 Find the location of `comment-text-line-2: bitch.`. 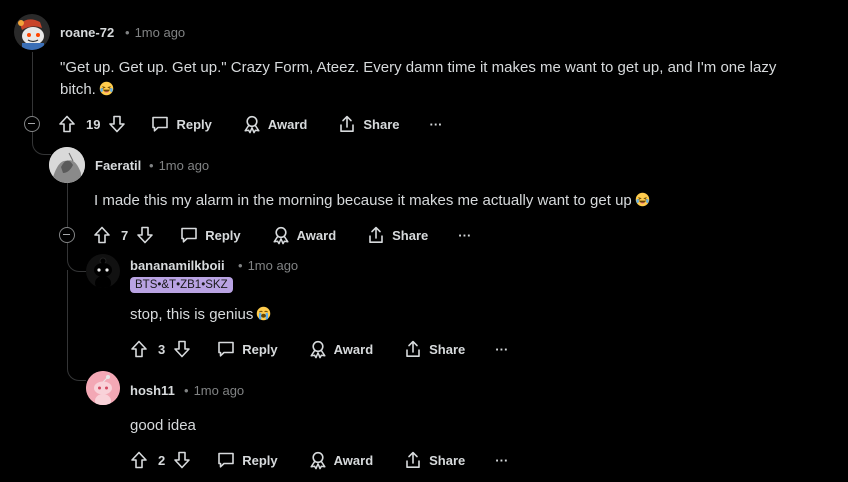

comment-text-line-2: bitch. is located at coordinates (78, 89).